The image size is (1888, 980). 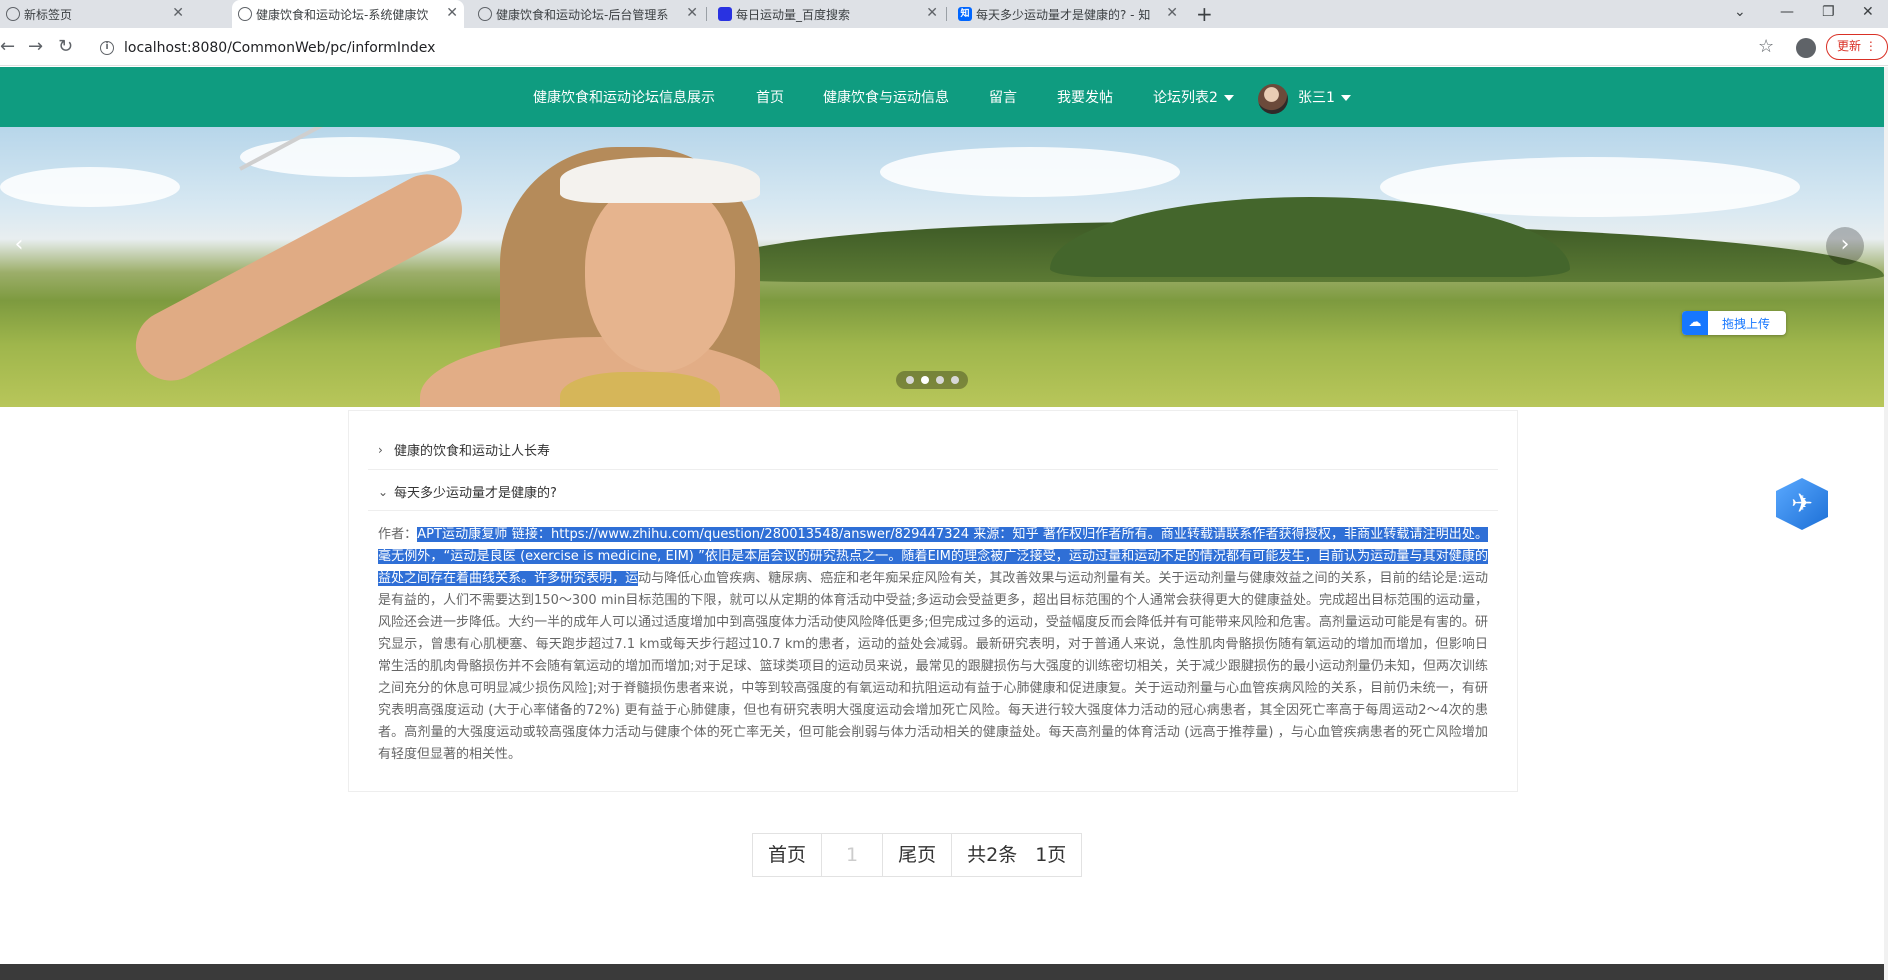 What do you see at coordinates (725, 14) in the screenshot?
I see `baidu-paw-icon` at bounding box center [725, 14].